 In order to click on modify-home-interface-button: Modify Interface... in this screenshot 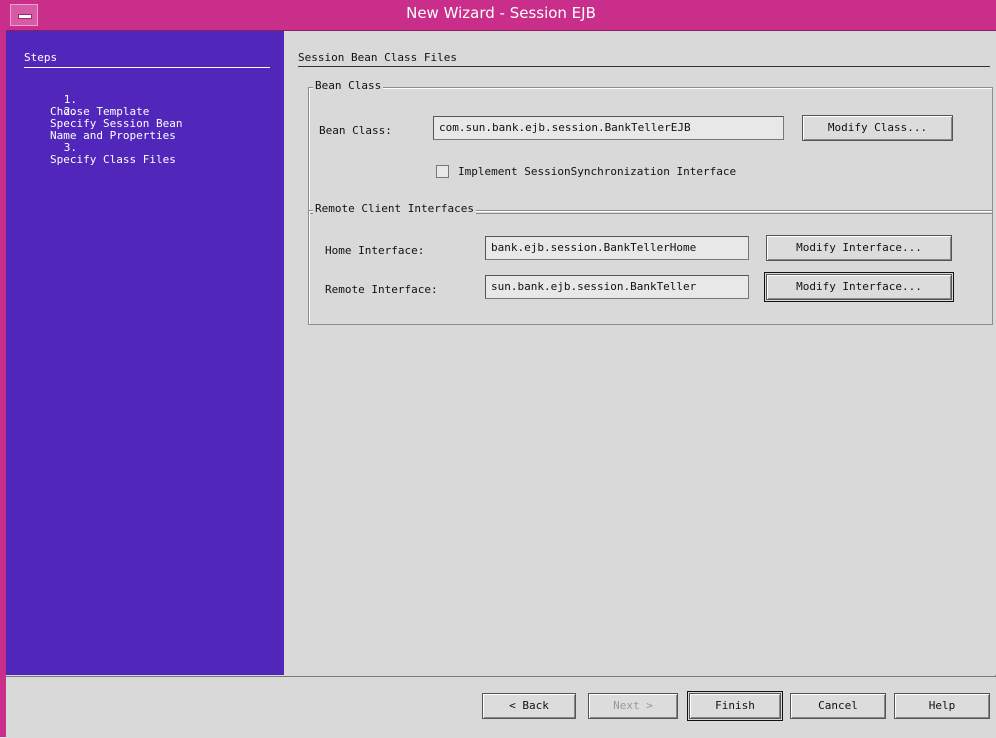, I will do `click(859, 248)`.